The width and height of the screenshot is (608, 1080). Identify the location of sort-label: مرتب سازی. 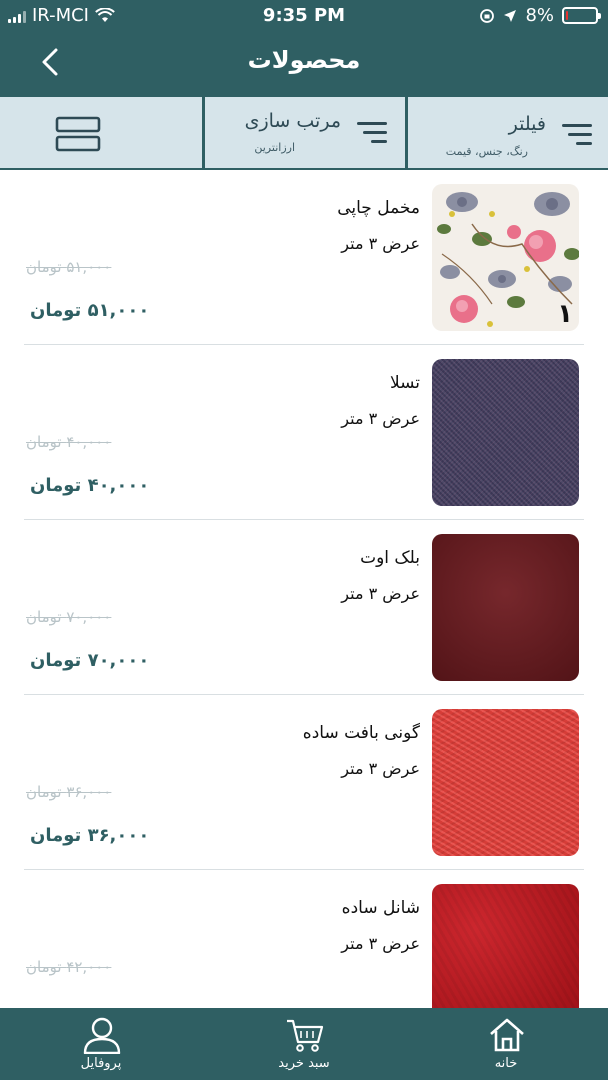
(292, 121).